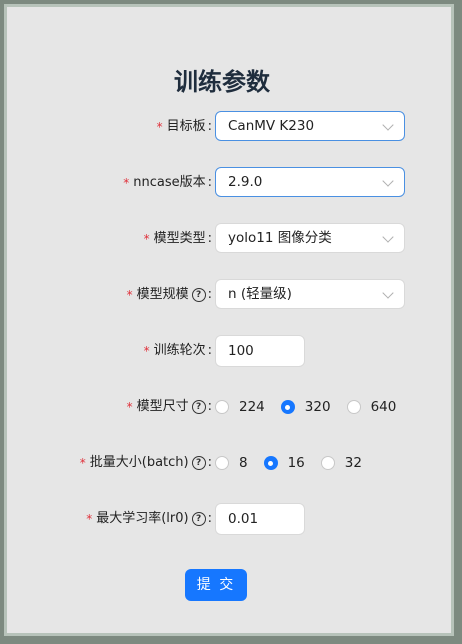  I want to click on board-label: * 目标板:, so click(184, 127).